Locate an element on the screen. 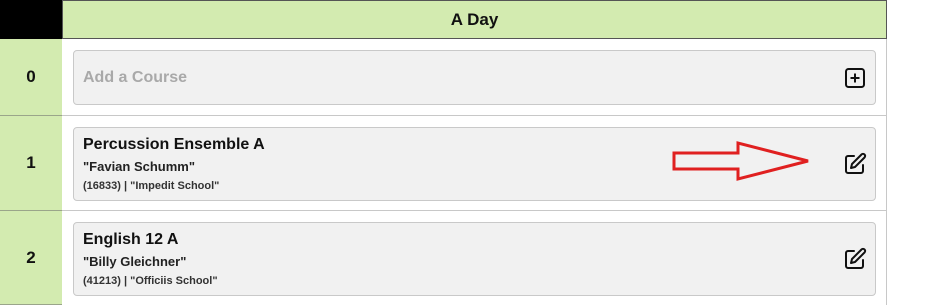 This screenshot has height=305, width=927. period-number: 0 is located at coordinates (31, 76).